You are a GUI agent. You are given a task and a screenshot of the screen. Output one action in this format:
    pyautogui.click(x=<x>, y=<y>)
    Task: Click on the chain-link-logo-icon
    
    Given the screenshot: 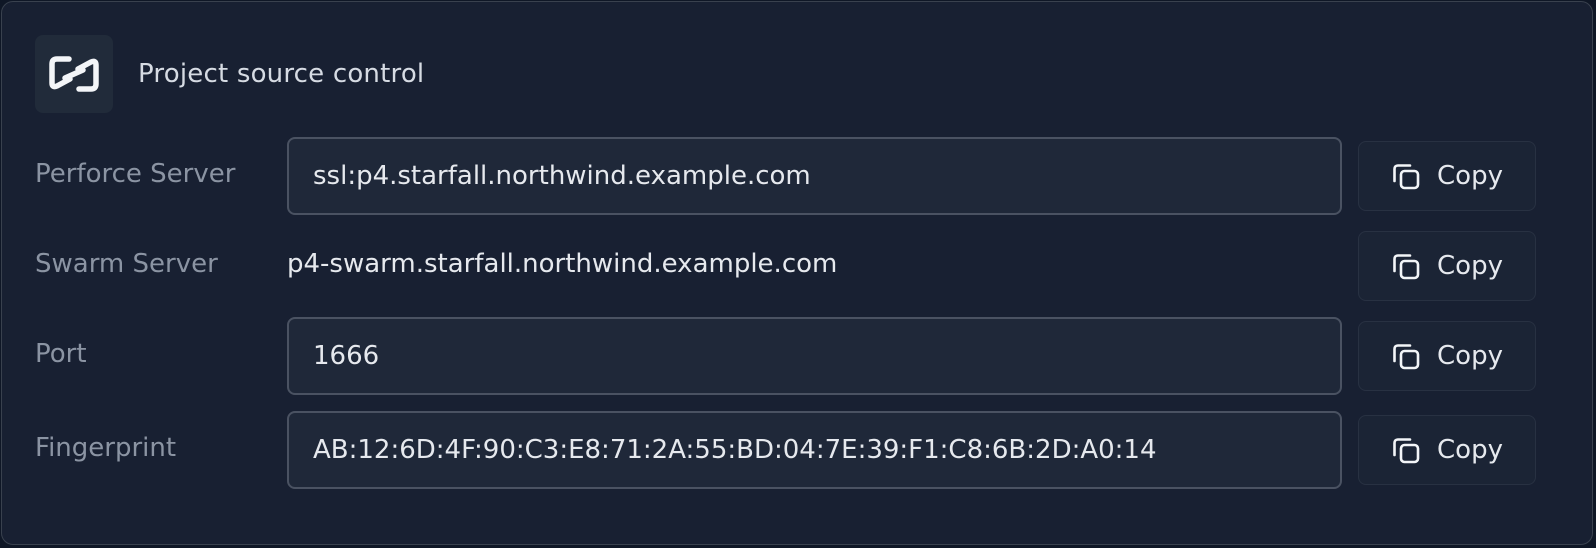 What is the action you would take?
    pyautogui.click(x=74, y=74)
    